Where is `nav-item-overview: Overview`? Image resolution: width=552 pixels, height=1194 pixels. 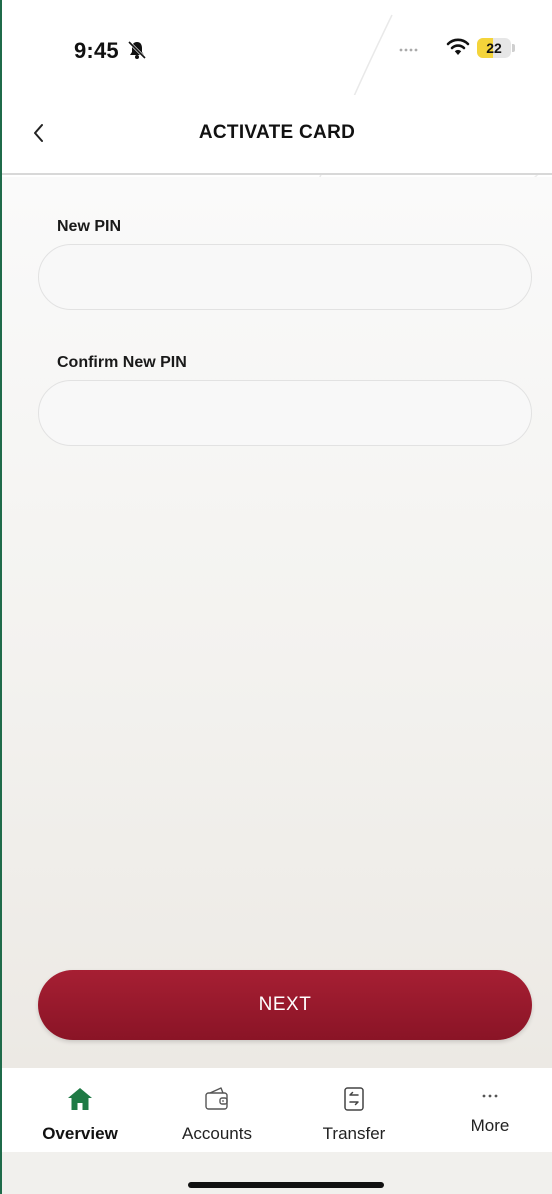
nav-item-overview: Overview is located at coordinates (80, 1110).